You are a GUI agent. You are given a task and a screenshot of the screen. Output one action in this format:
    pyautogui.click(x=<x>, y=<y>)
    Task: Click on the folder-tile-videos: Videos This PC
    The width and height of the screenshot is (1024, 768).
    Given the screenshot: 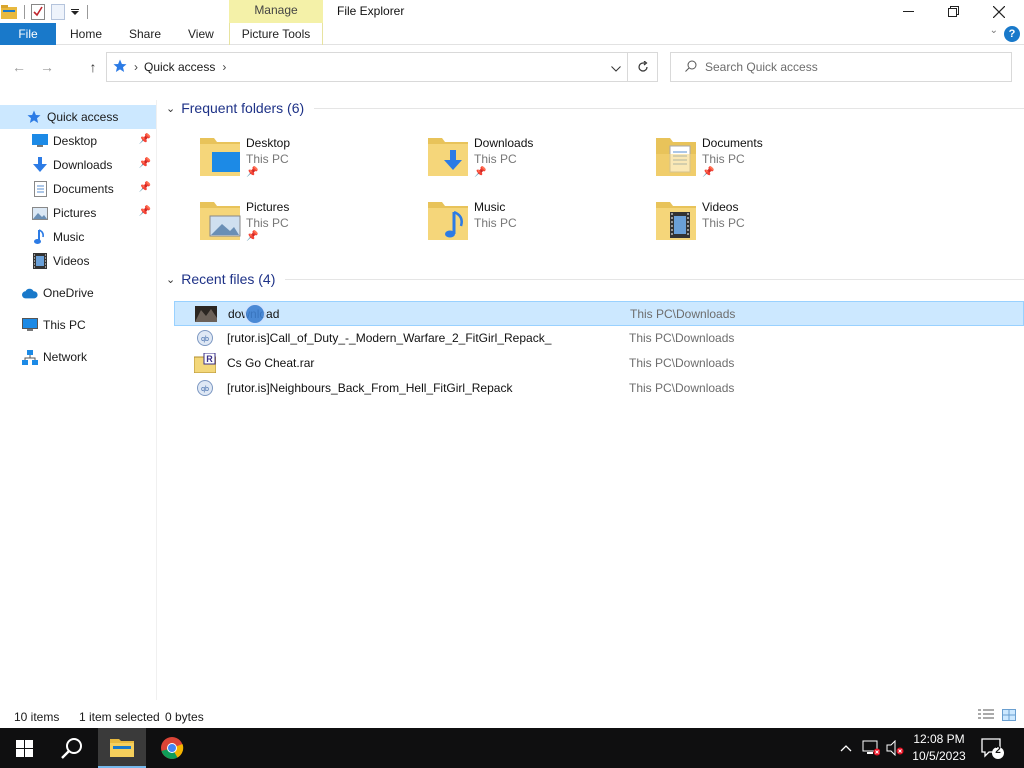 What is the action you would take?
    pyautogui.click(x=756, y=224)
    